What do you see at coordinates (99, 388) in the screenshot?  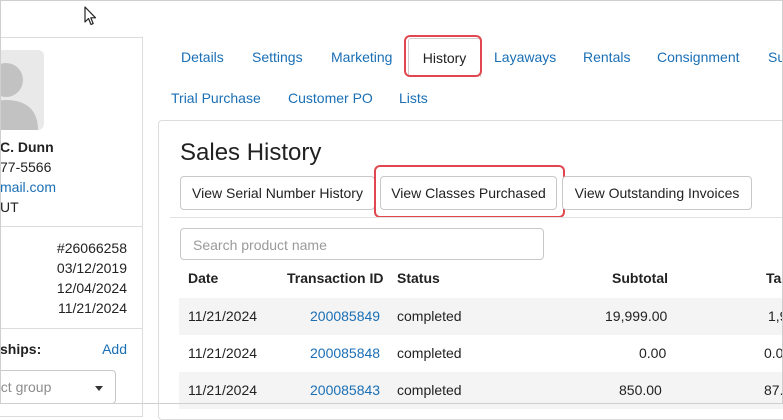 I see `caret-down-icon` at bounding box center [99, 388].